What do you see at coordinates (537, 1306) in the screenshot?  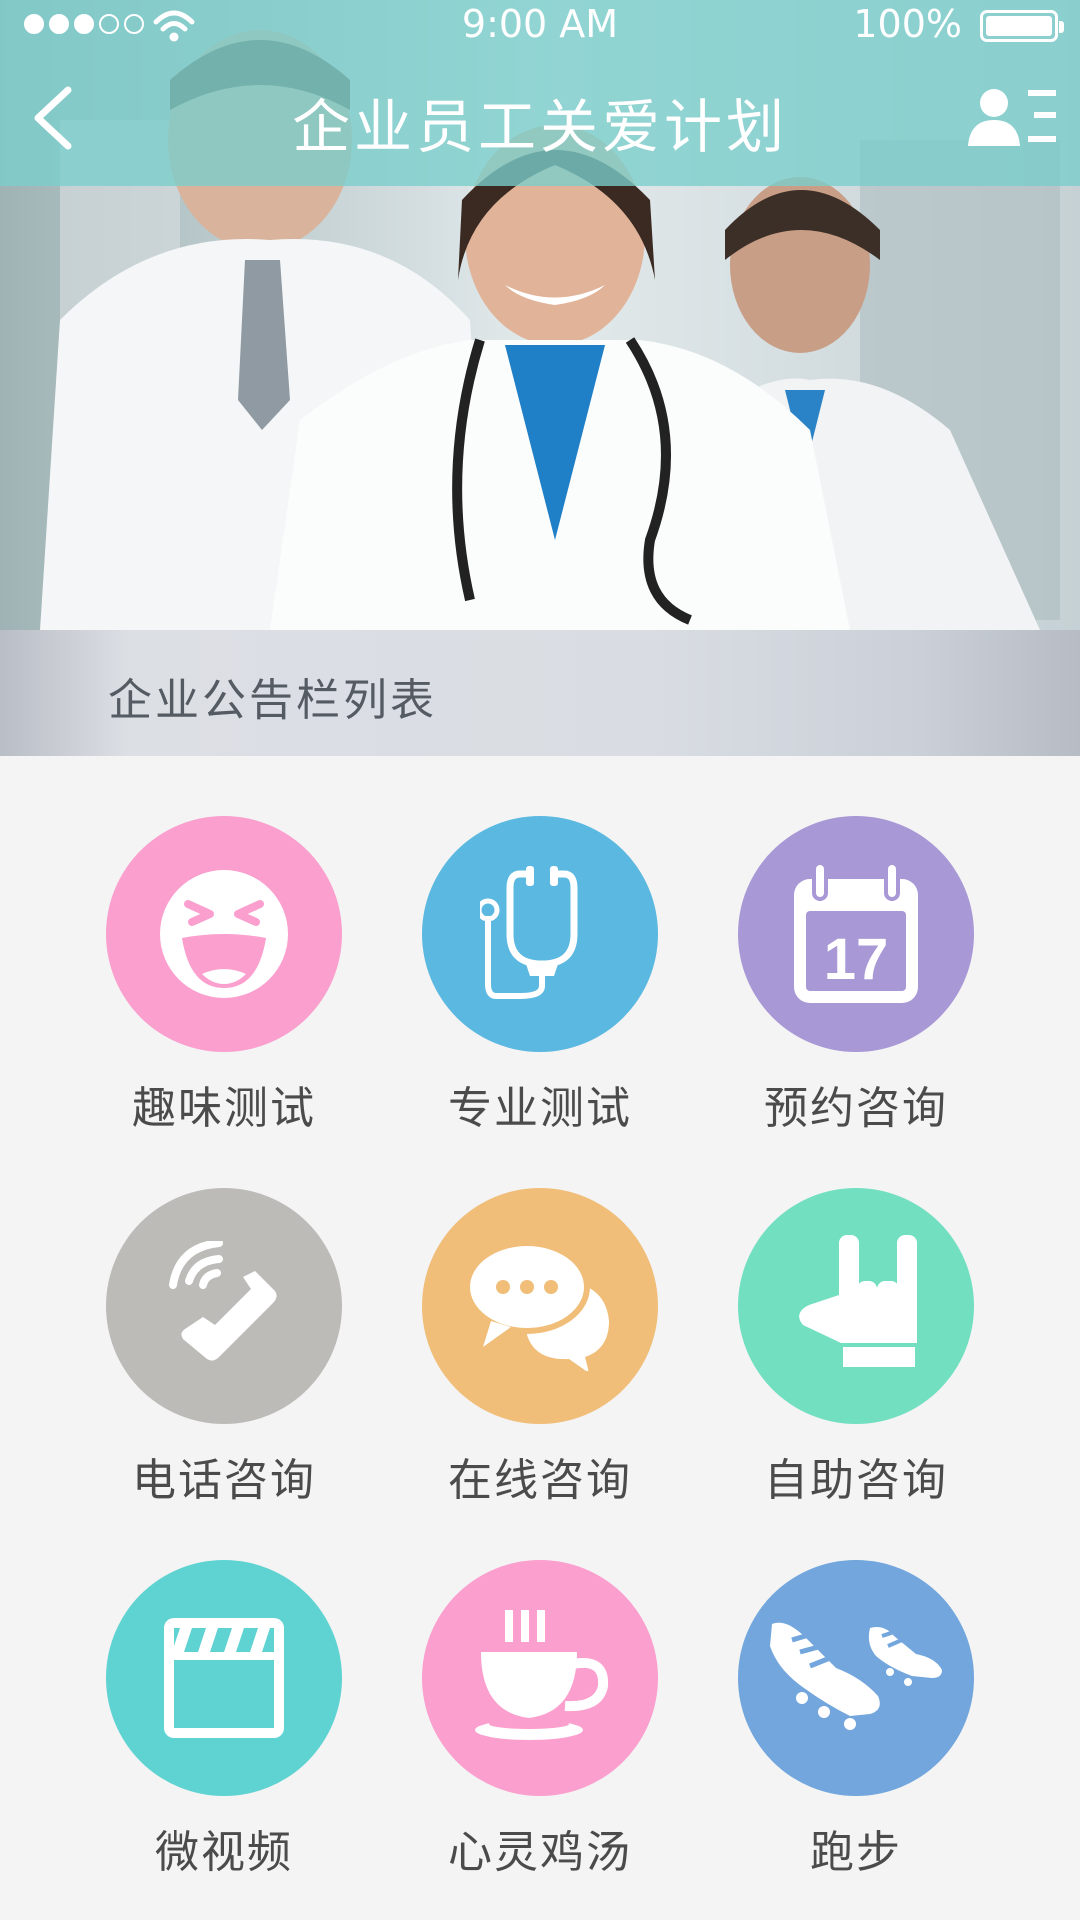 I see `chat-bubbles-icon` at bounding box center [537, 1306].